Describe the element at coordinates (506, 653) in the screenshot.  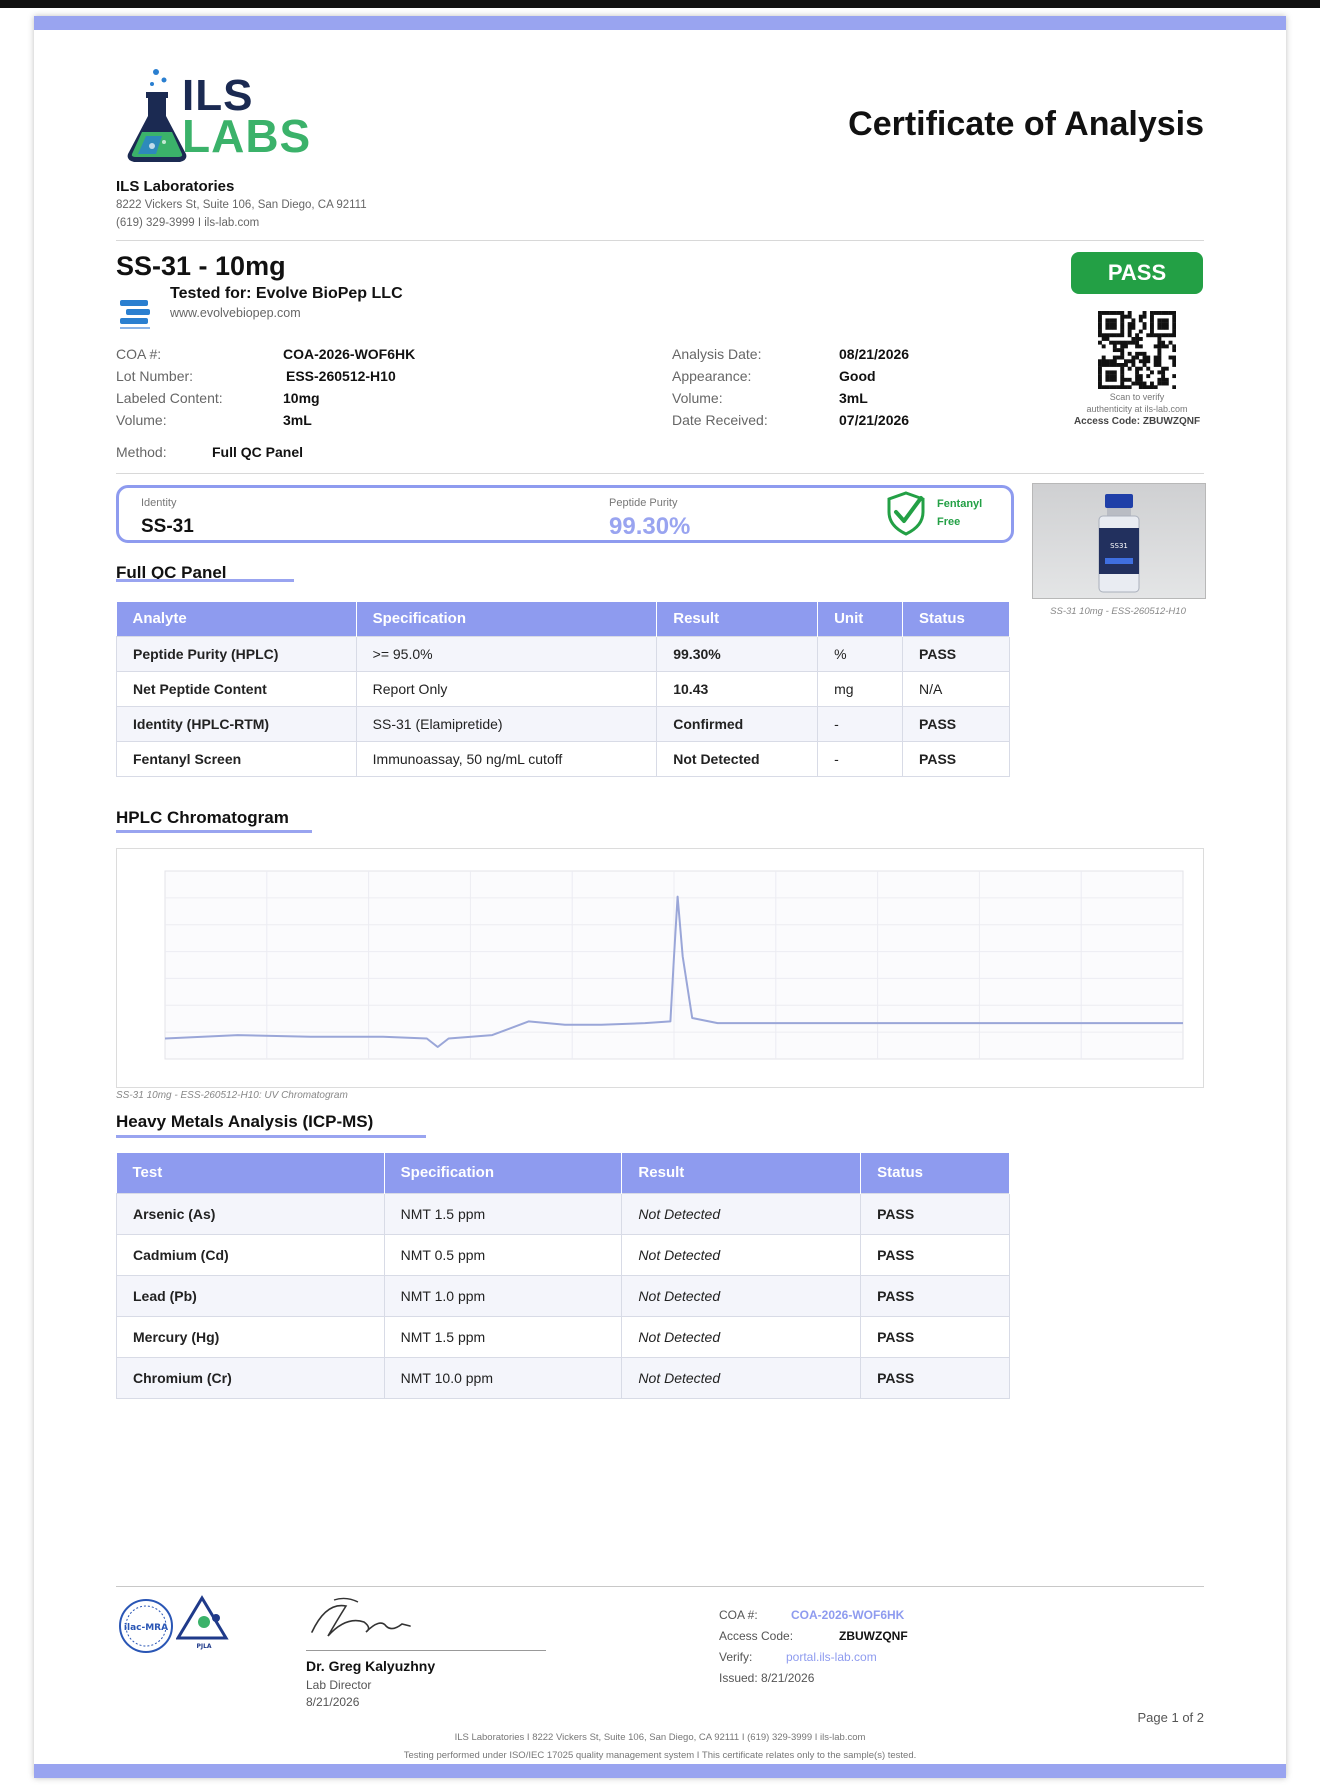
I see `cell-specification: >= 95.0%` at that location.